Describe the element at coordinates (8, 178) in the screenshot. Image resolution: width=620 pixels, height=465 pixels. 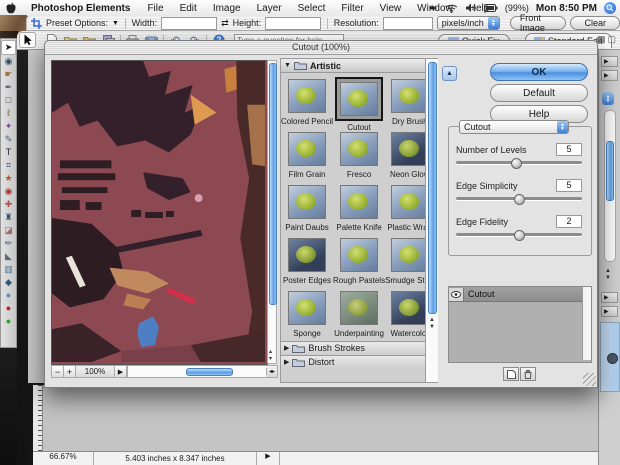
I see `cookie-cutter-tool-icon: ★` at that location.